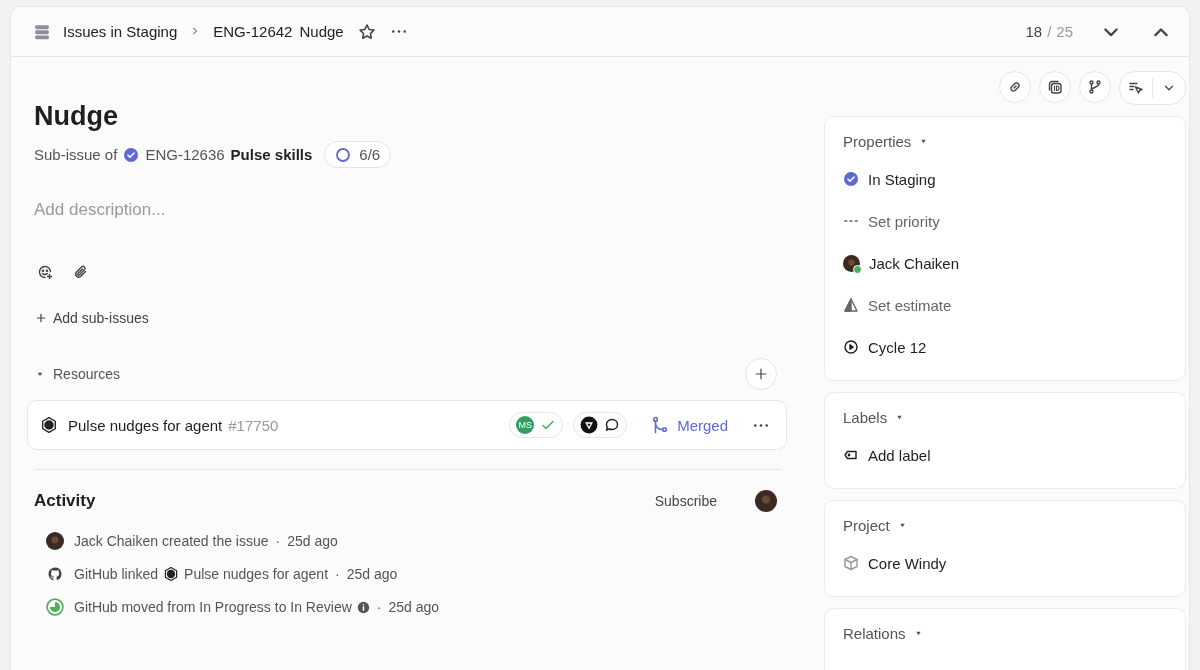 Image resolution: width=1200 pixels, height=670 pixels. I want to click on add-sub-issues-button: Add sub-issues, so click(92, 318).